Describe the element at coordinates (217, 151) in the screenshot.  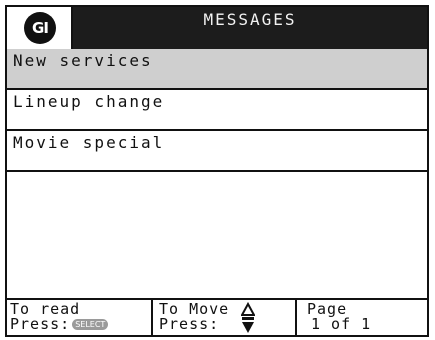
I see `message-item-movie-special: Movie special` at that location.